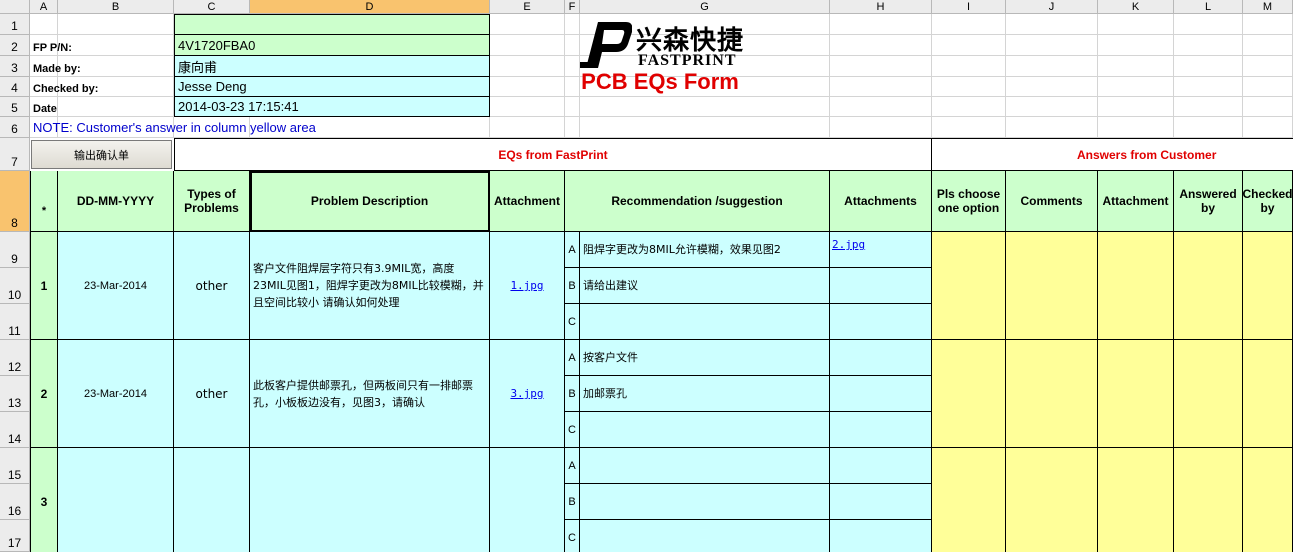  Describe the element at coordinates (1052, 500) in the screenshot. I see `eq-row-3-answer-comments` at that location.